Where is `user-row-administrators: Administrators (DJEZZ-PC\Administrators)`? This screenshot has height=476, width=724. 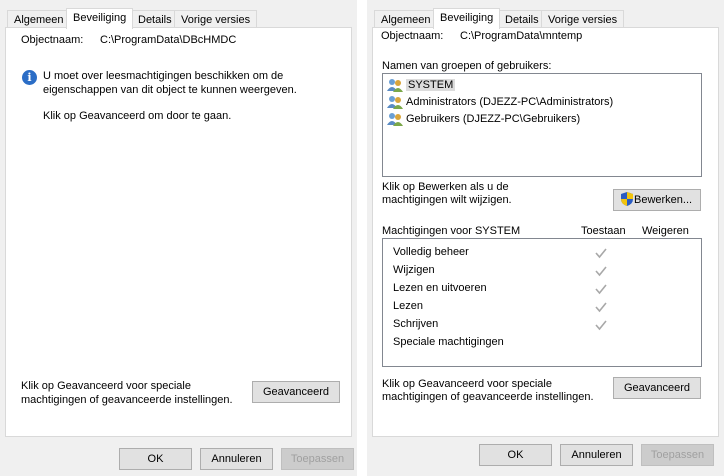 user-row-administrators: Administrators (DJEZZ-PC\Administrators) is located at coordinates (500, 102).